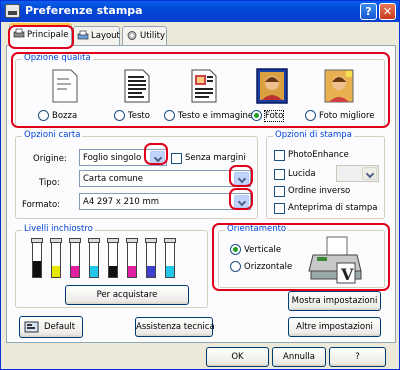 The image size is (400, 370). Describe the element at coordinates (235, 266) in the screenshot. I see `orientation-landscape-radio` at that location.